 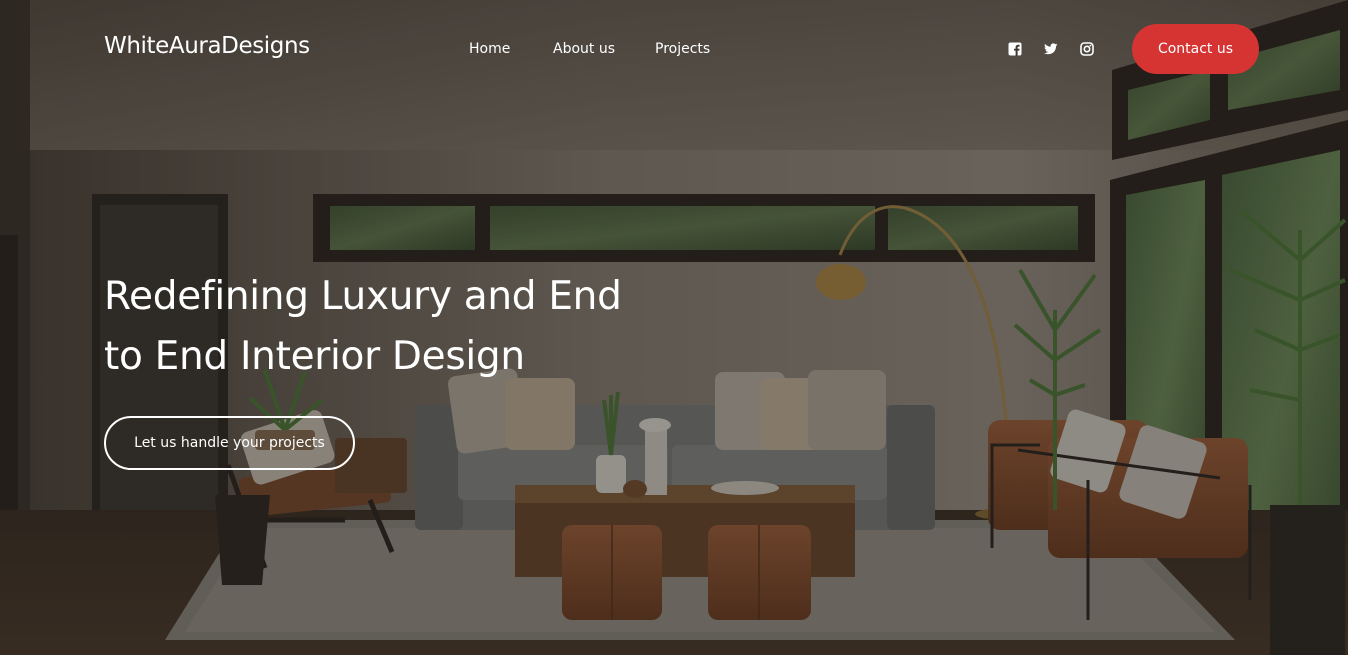 What do you see at coordinates (229, 443) in the screenshot?
I see `handle-projects-button: Let us handle your projects` at bounding box center [229, 443].